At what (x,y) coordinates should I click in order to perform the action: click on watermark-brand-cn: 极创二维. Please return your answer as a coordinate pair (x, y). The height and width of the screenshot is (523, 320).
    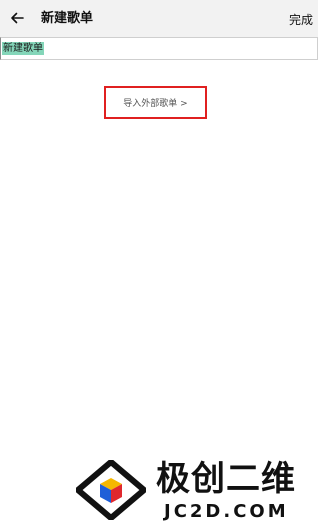
    Looking at the image, I should click on (226, 479).